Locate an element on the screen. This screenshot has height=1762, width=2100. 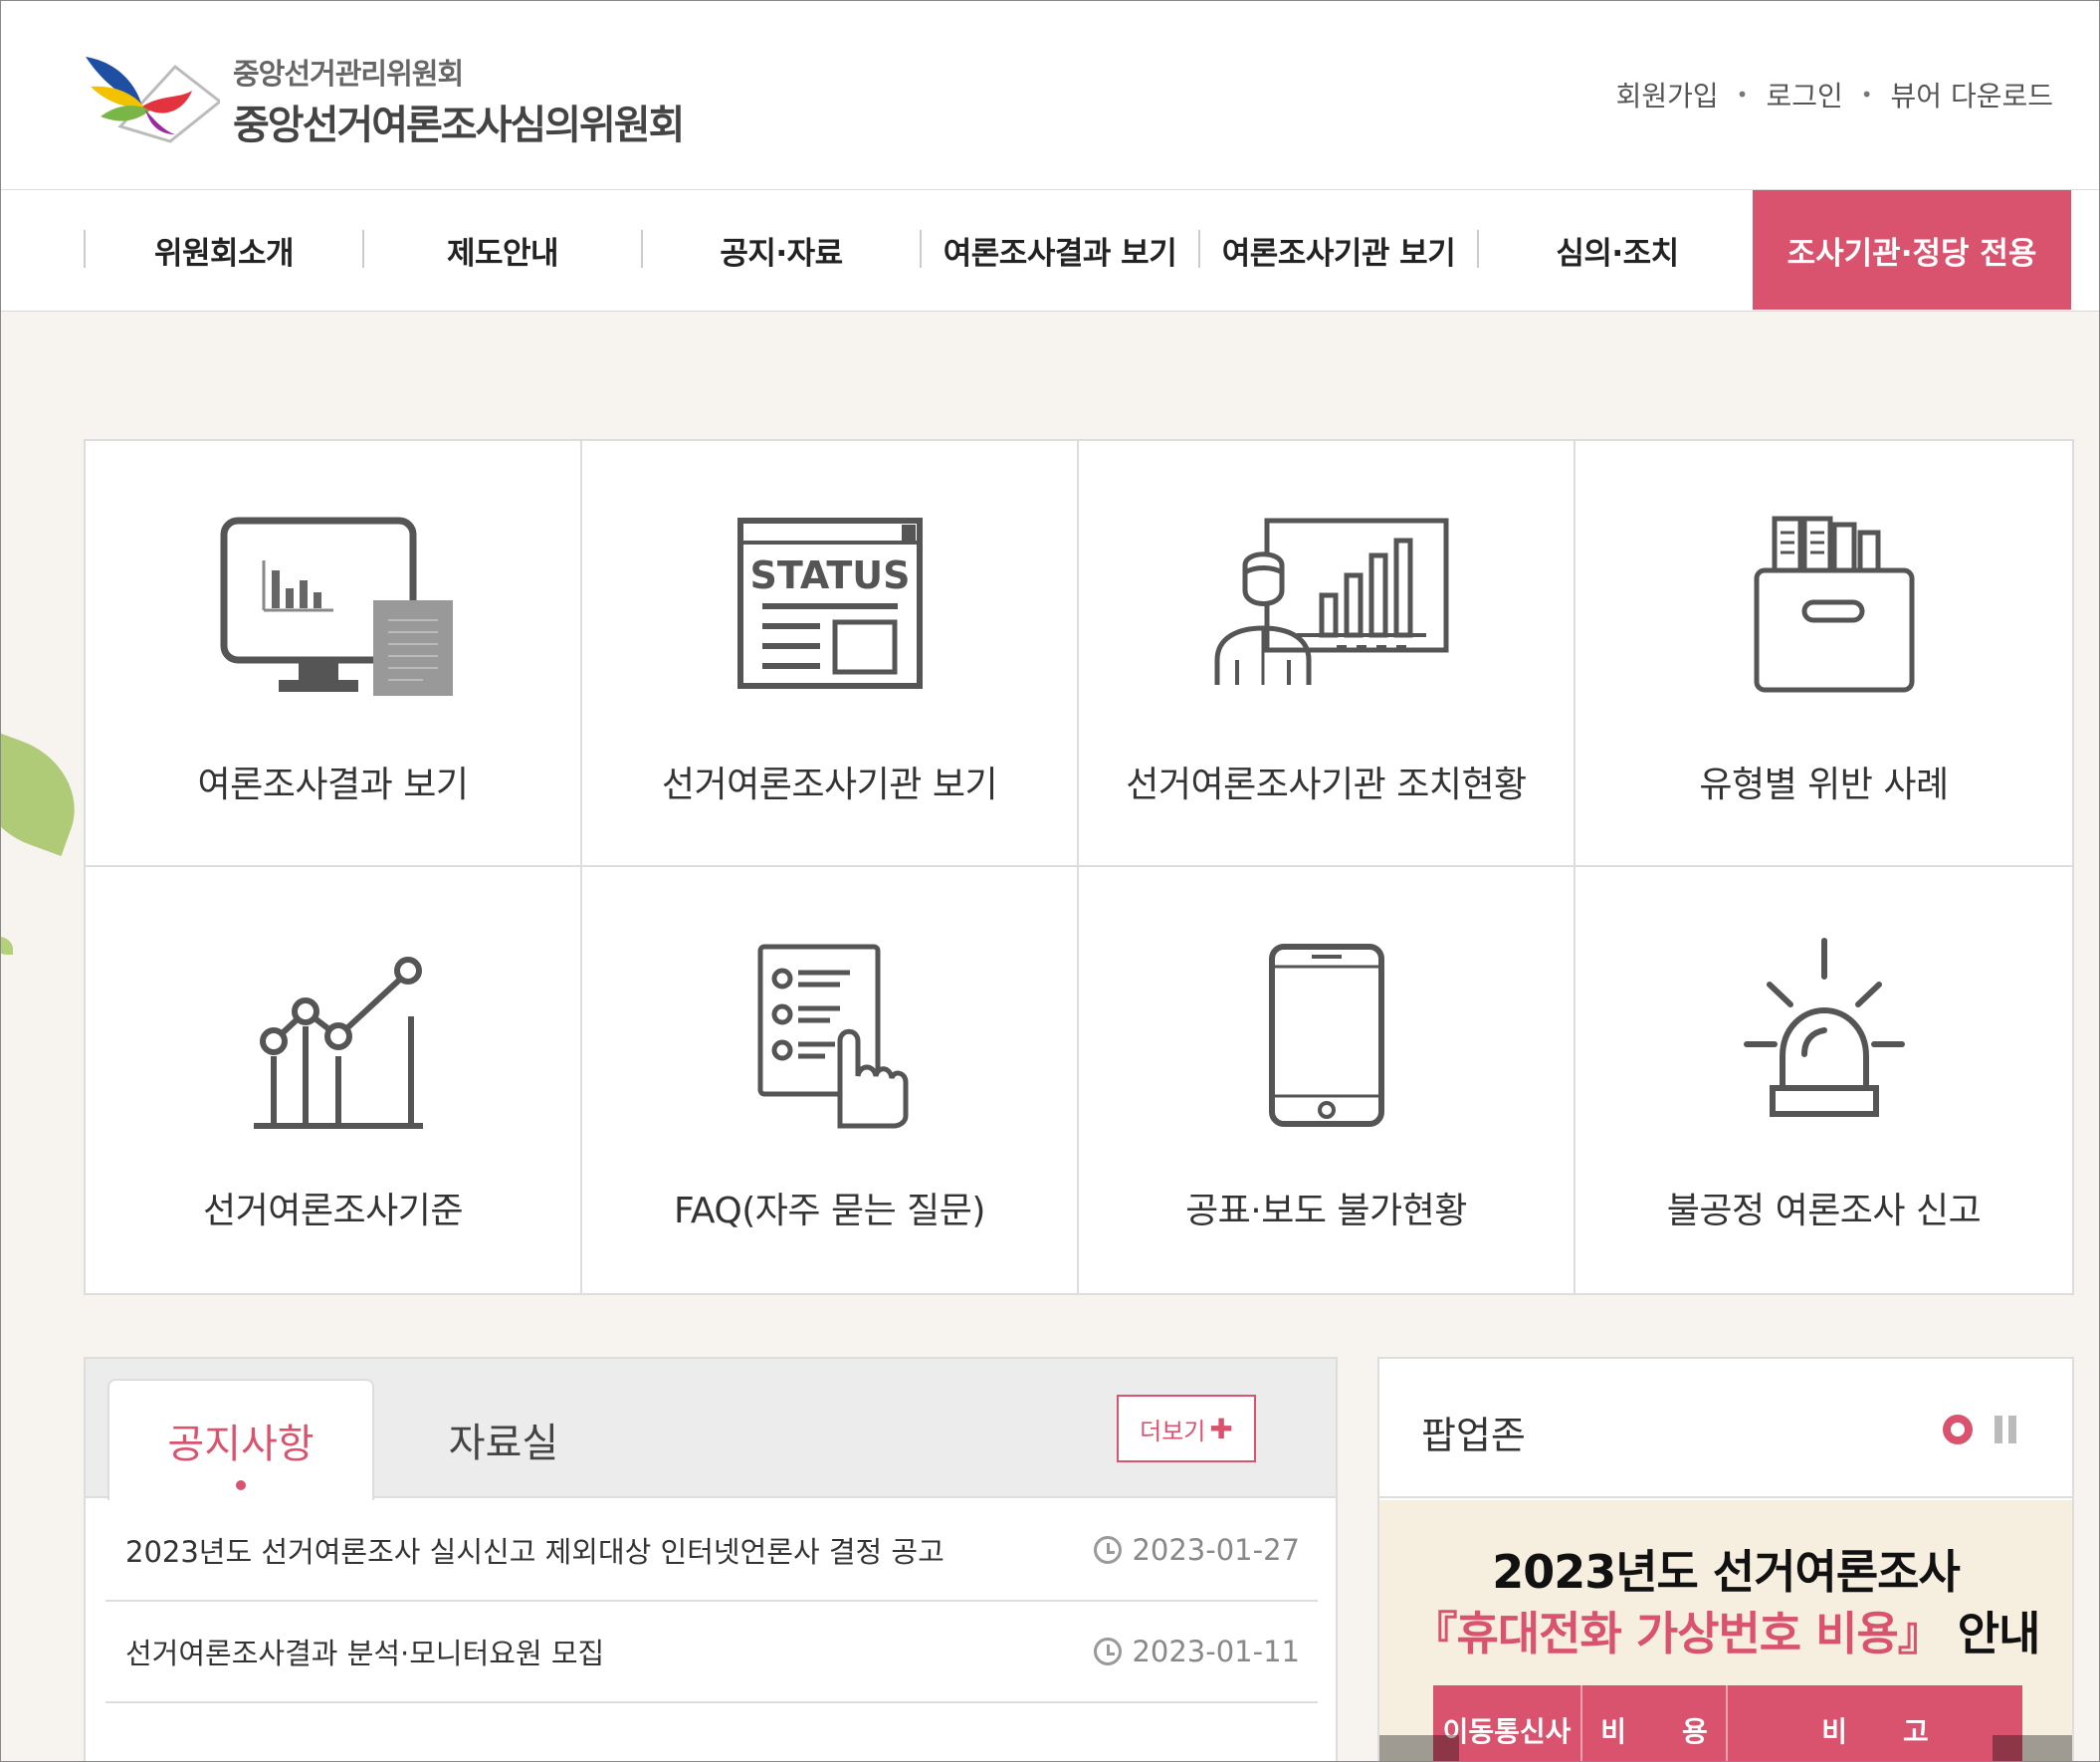
quick-menu-publication-ban: 공표·보도 불가현황 is located at coordinates (1327, 1080).